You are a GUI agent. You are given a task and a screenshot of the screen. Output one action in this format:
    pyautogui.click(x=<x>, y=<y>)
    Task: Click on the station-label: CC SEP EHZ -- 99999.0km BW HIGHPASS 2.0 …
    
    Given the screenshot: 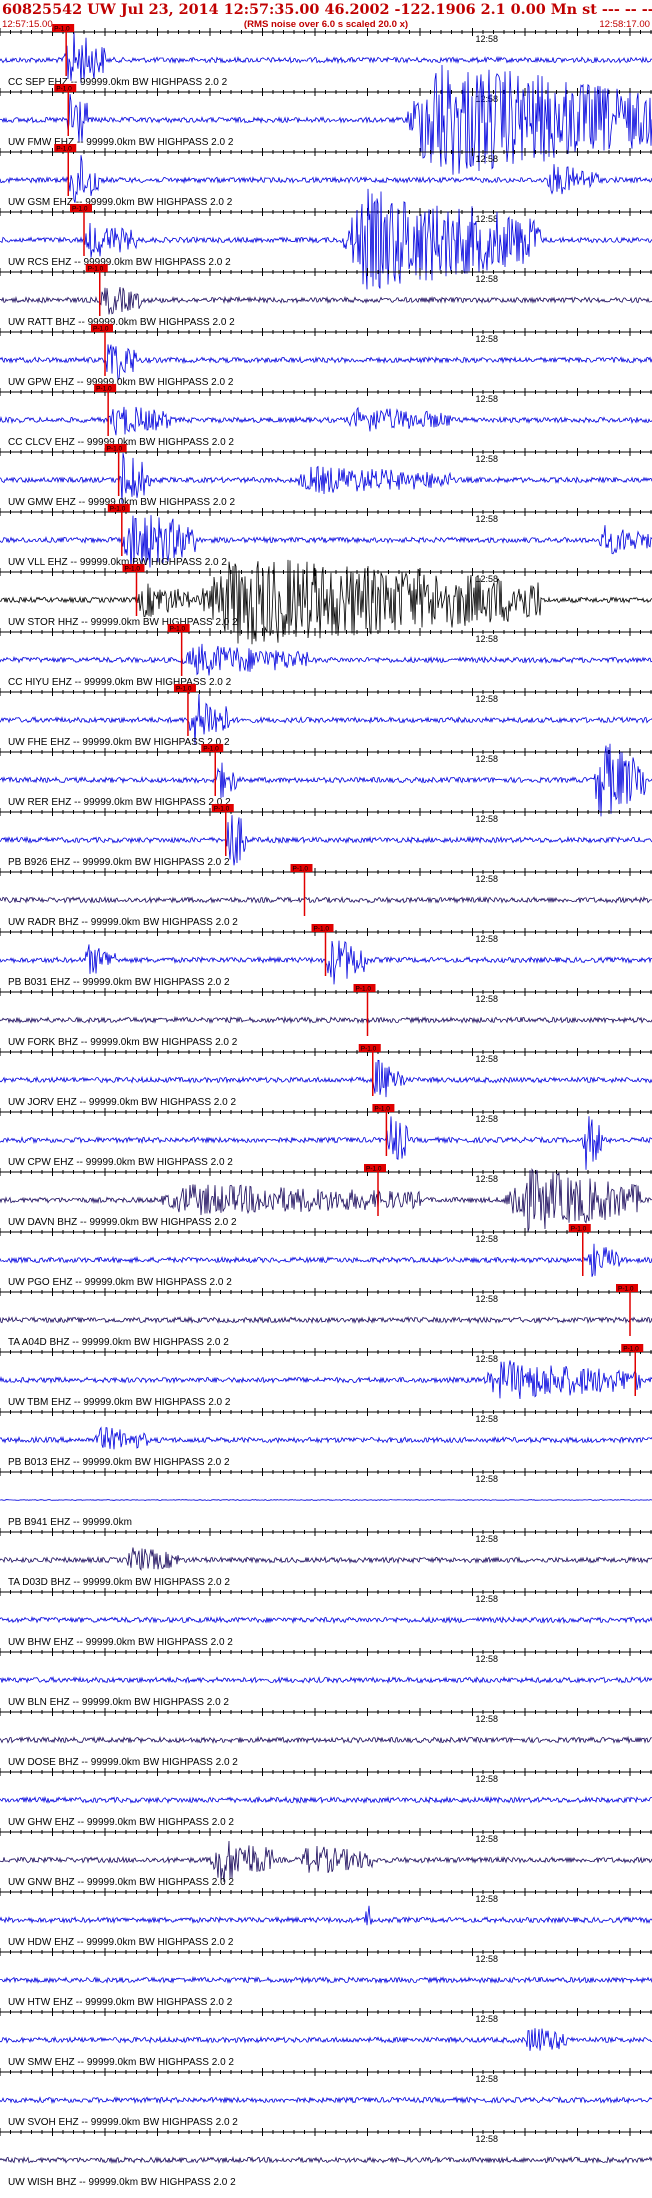 What is the action you would take?
    pyautogui.click(x=118, y=82)
    